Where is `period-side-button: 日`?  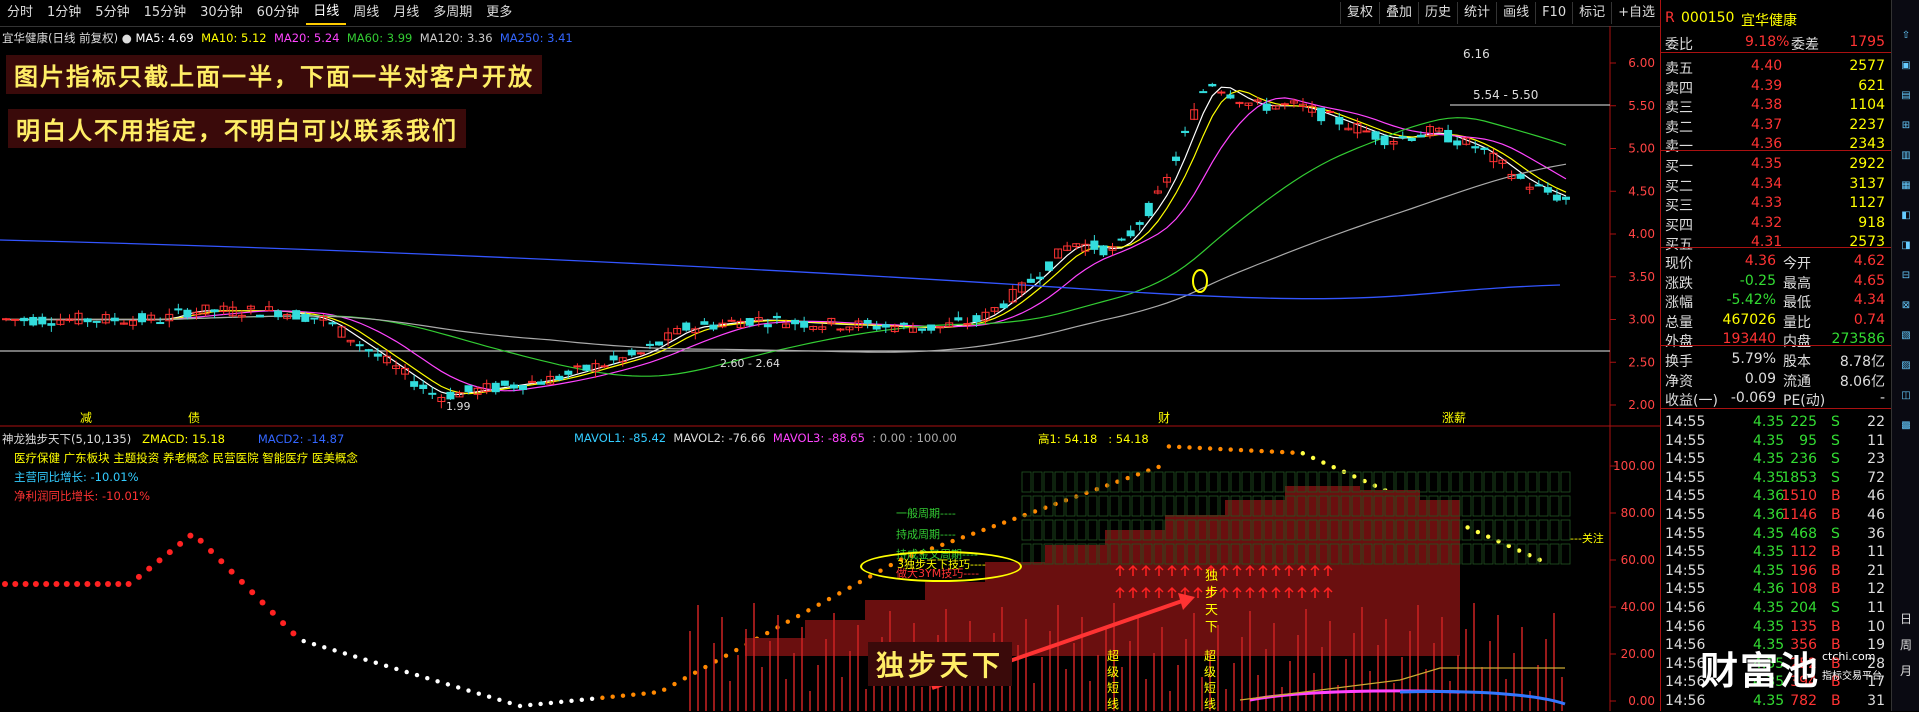 period-side-button: 日 is located at coordinates (1906, 619).